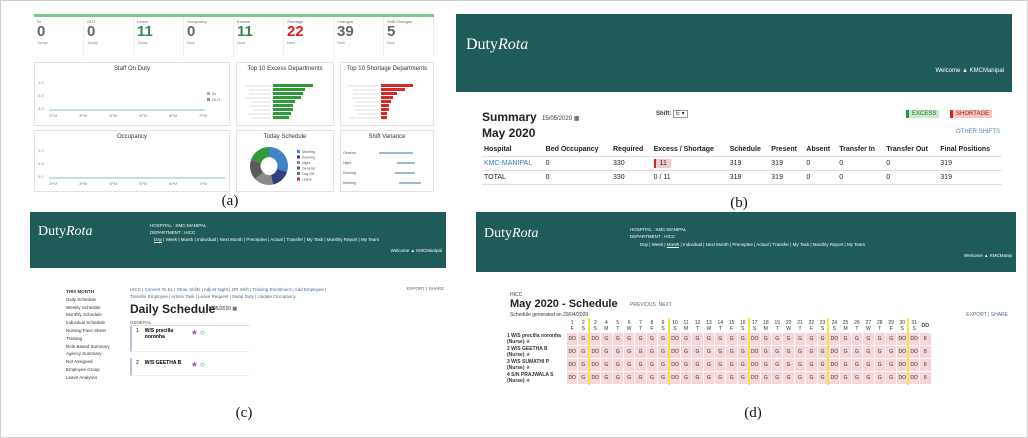  I want to click on sidebar-item: Nursing Face Sheet, so click(88, 331).